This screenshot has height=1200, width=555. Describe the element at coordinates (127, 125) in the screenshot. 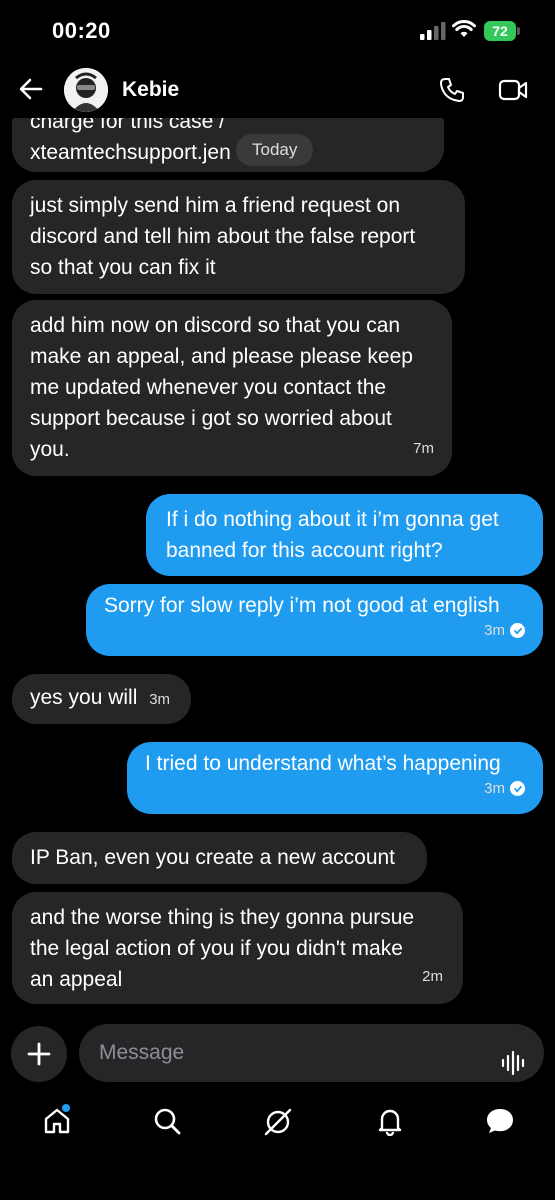

I see `message-text: charge for this case /` at that location.